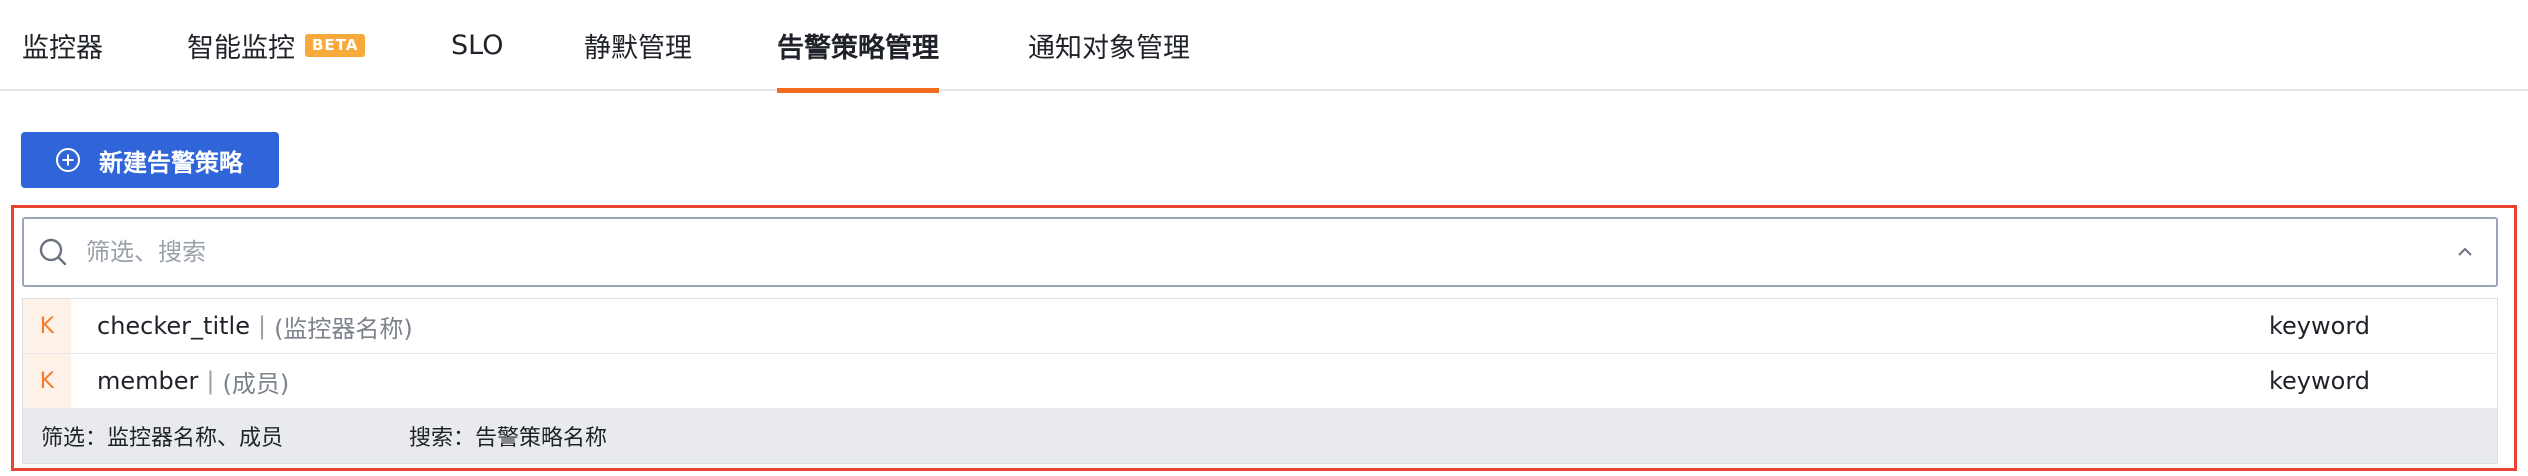  Describe the element at coordinates (508, 438) in the screenshot. I see `search-hint: 搜索：告警策略名称` at that location.